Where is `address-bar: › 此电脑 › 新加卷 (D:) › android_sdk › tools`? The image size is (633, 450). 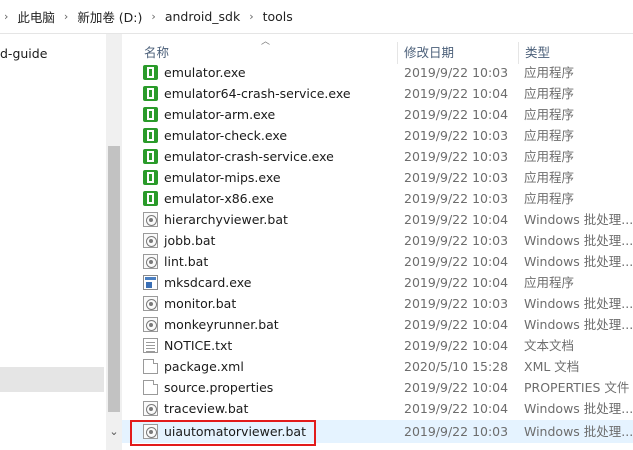 address-bar: › 此电脑 › 新加卷 (D:) › android_sdk › tools is located at coordinates (316, 17).